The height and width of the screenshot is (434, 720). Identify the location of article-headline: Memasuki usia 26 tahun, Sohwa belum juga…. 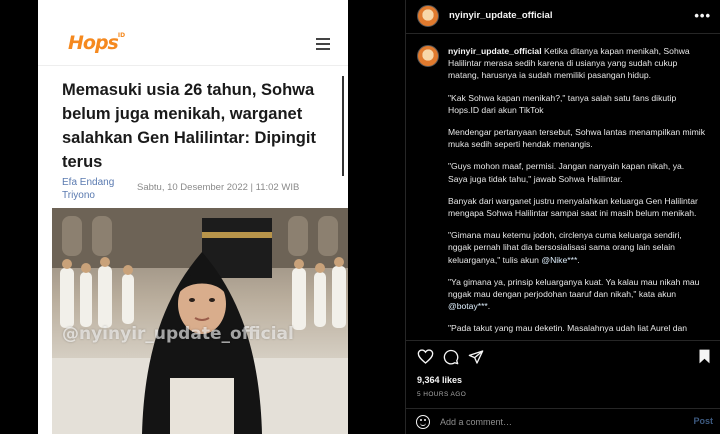
(189, 126).